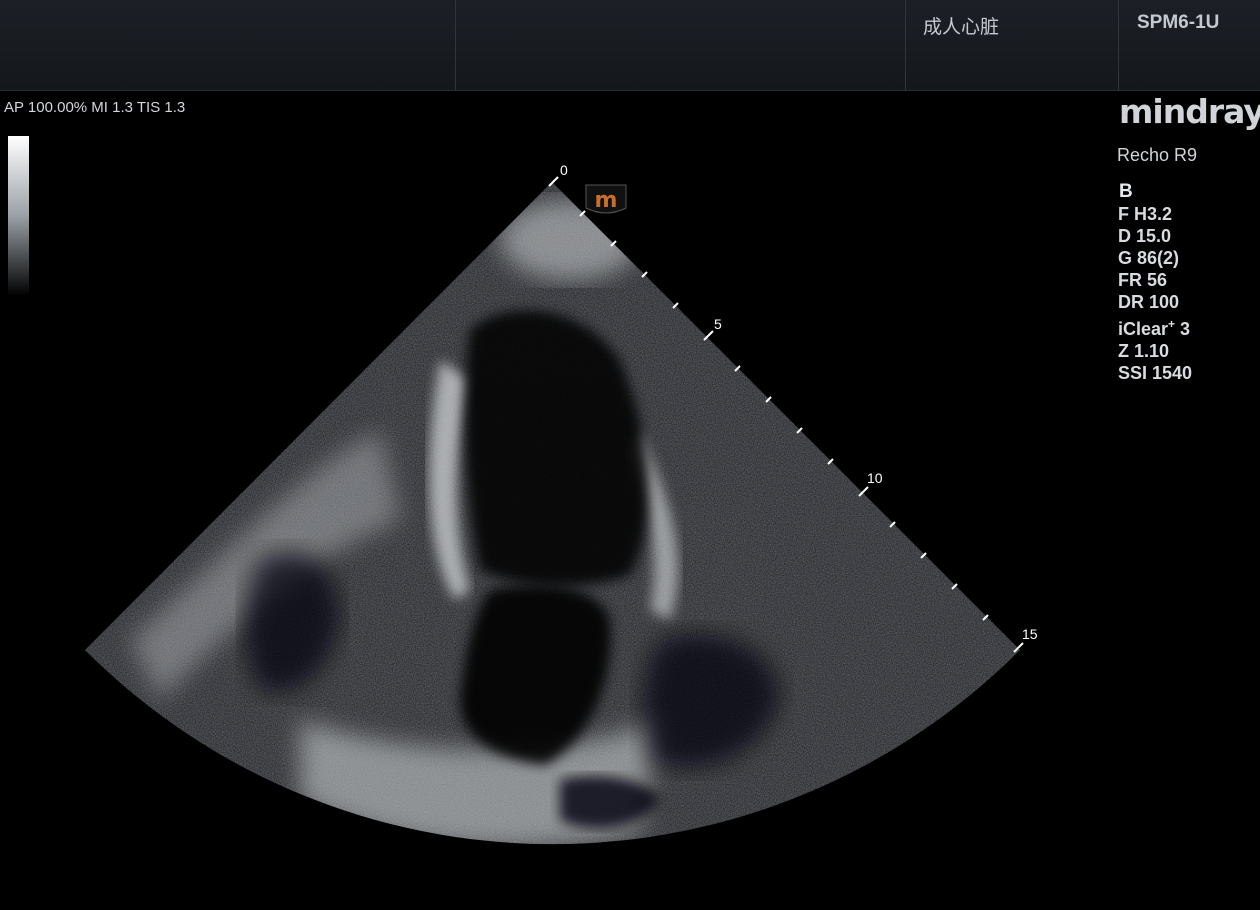 The image size is (1260, 910). What do you see at coordinates (1030, 634) in the screenshot?
I see `depth-label-15: 15` at bounding box center [1030, 634].